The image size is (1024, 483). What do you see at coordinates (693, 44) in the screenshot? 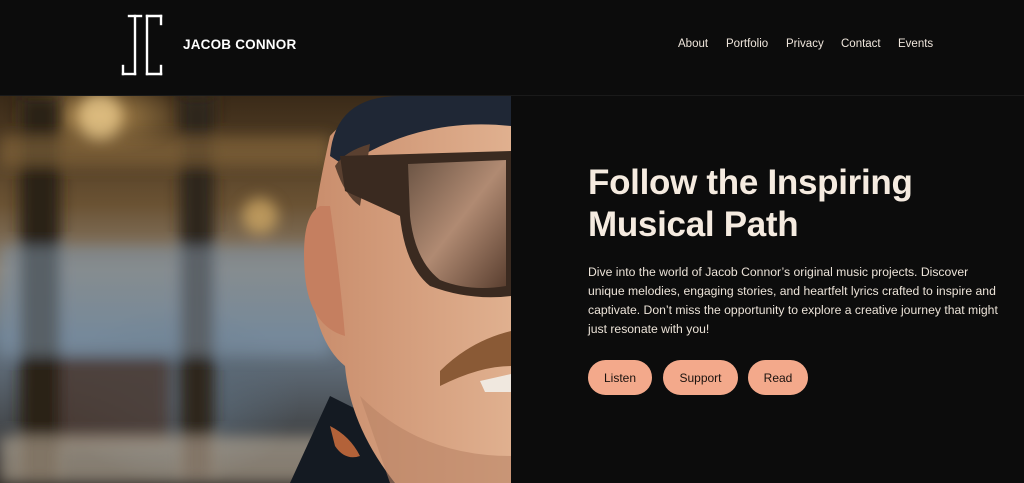
I see `nav-about: About` at bounding box center [693, 44].